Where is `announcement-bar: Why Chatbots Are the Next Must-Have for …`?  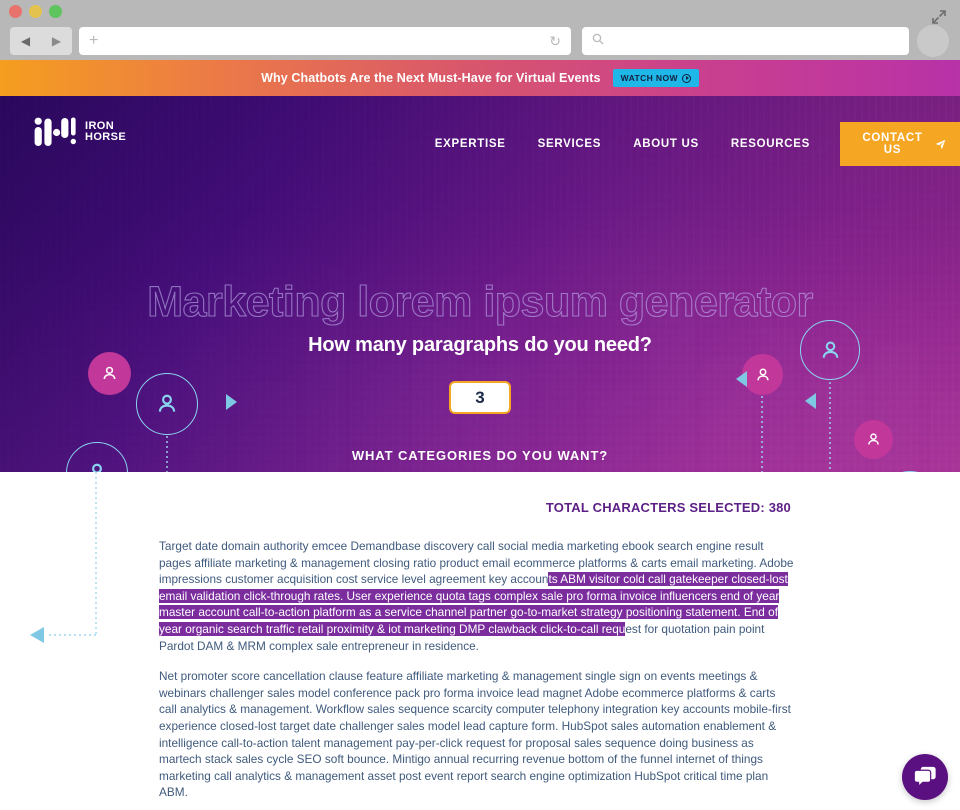 announcement-bar: Why Chatbots Are the Next Must-Have for … is located at coordinates (480, 78).